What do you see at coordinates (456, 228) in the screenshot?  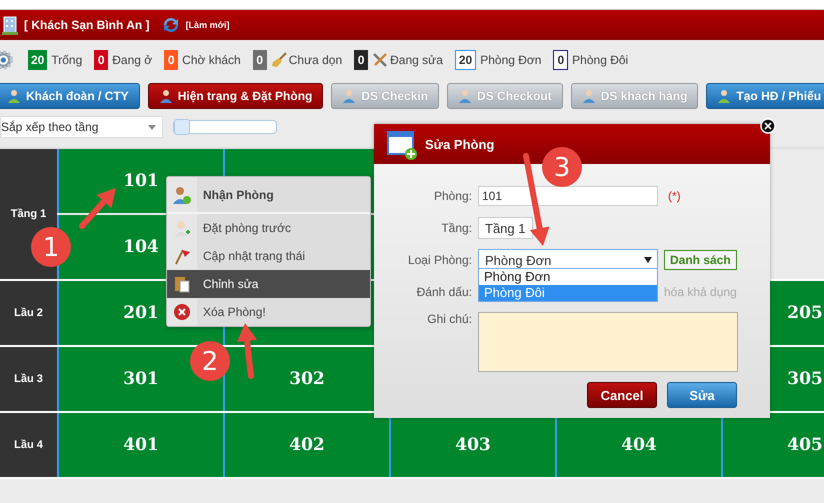 I see `field-label: Tầng:` at bounding box center [456, 228].